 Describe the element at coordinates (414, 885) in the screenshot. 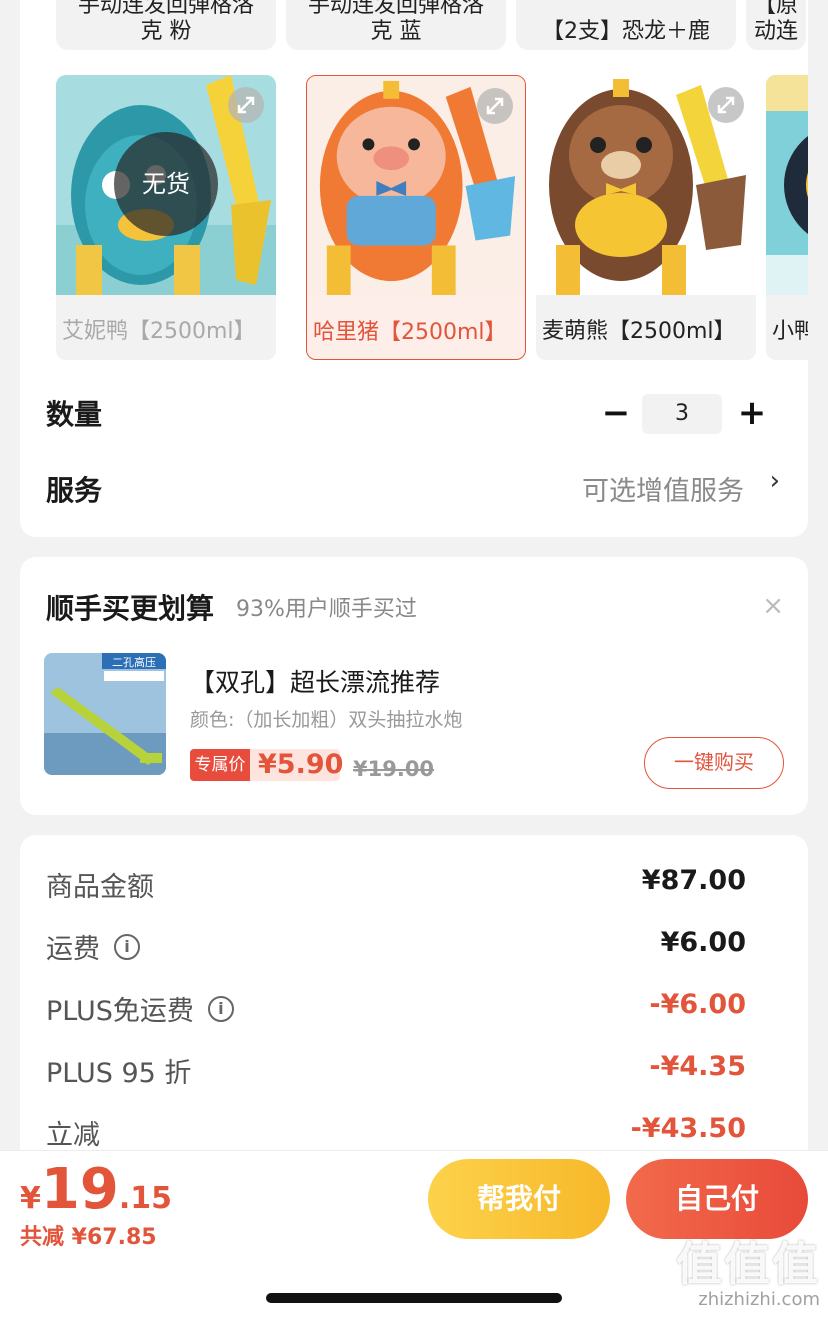

I see `summary-row-goods: 商品金额 ¥87.00` at that location.